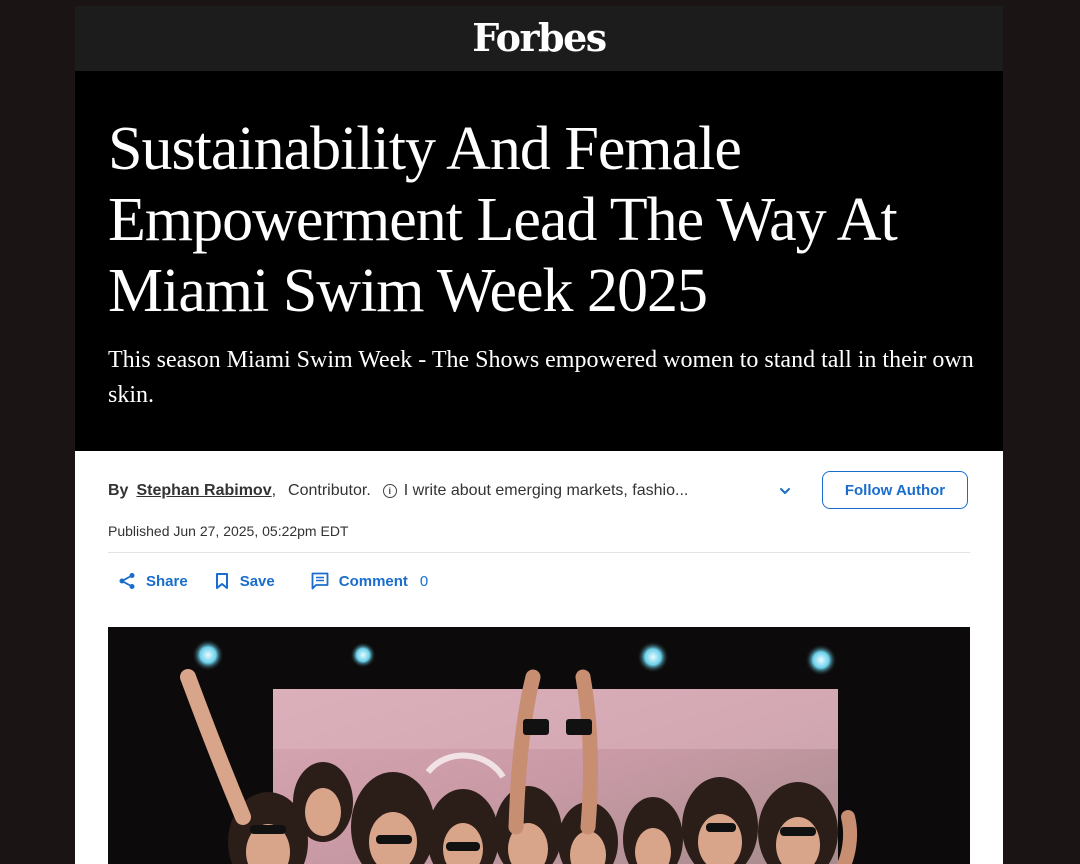 This screenshot has height=864, width=1080. I want to click on byline-comma: ,, so click(274, 490).